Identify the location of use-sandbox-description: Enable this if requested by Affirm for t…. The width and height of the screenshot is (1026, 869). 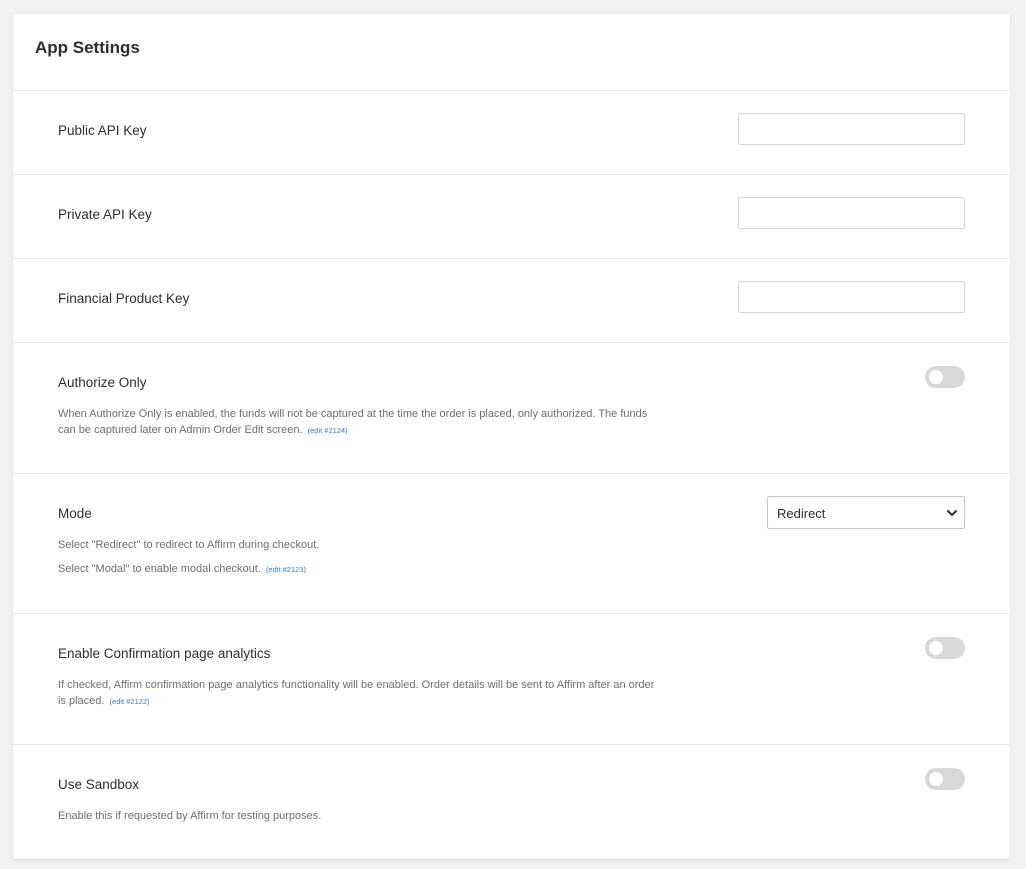
(190, 816).